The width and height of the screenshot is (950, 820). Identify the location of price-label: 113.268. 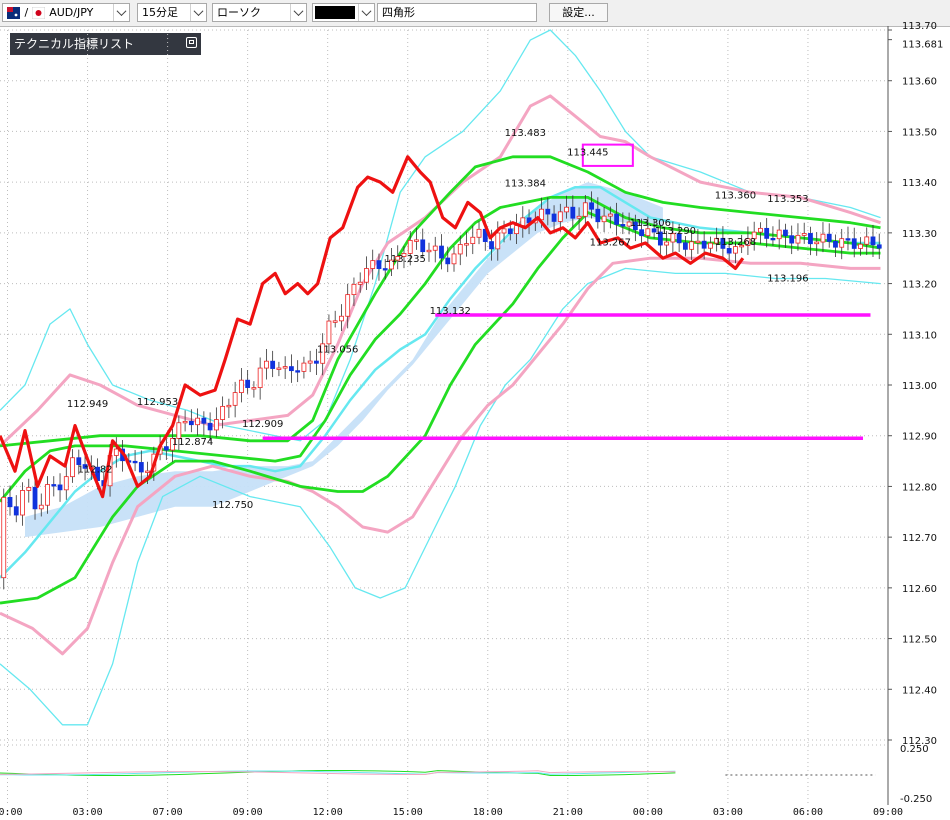
(735, 242).